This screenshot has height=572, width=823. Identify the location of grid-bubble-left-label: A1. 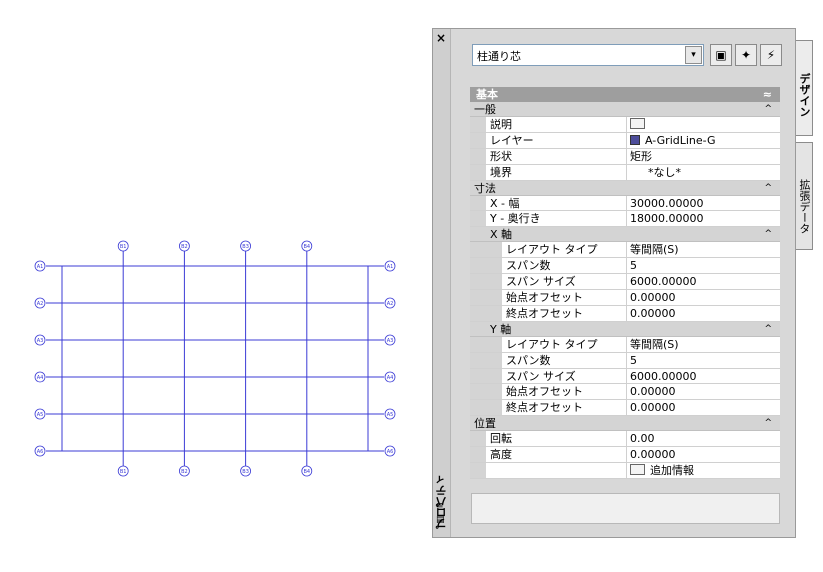
(40, 267).